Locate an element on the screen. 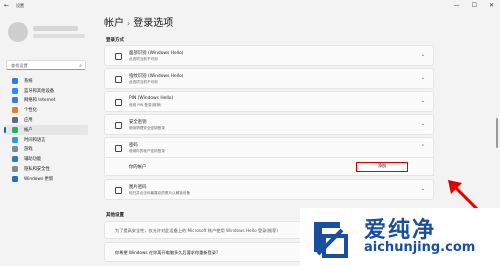 The width and height of the screenshot is (500, 266). section-additional-settings: 其他设置 is located at coordinates (115, 215).